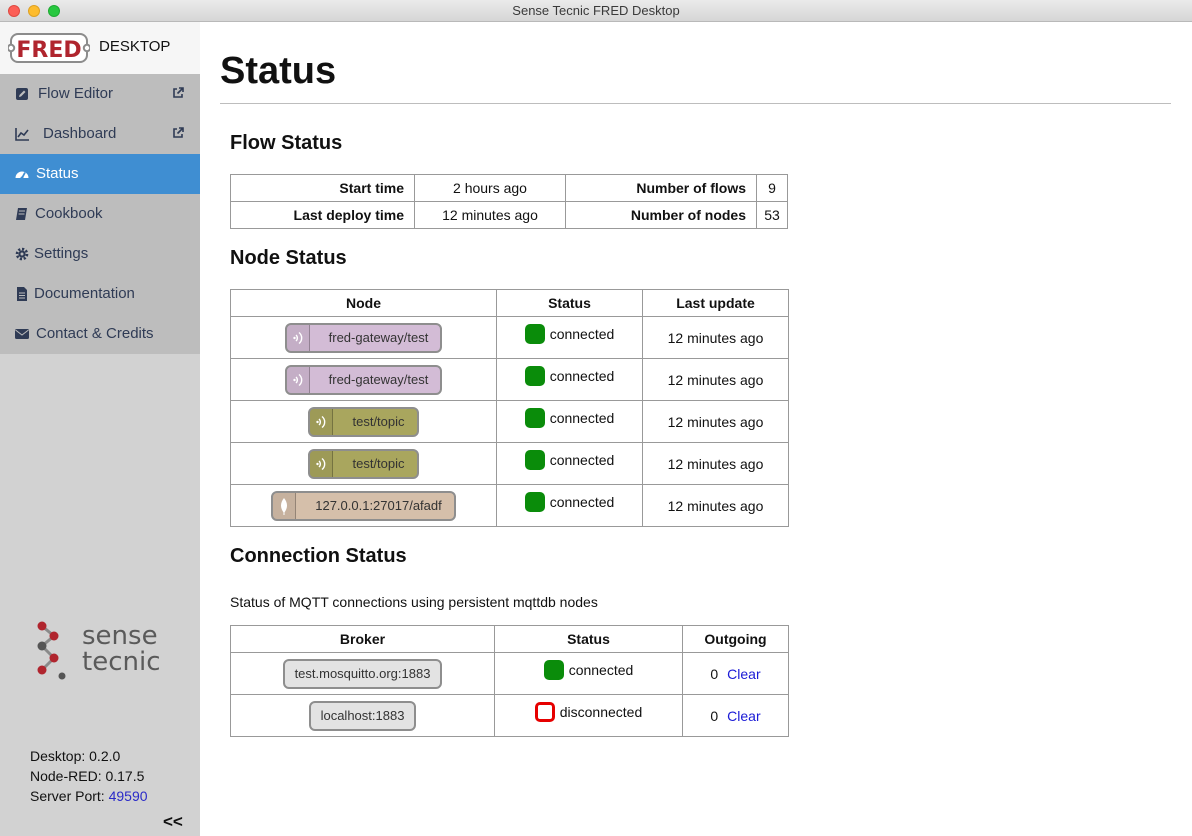 The image size is (1192, 836). I want to click on broker-pill: test.mosquitto.org:1883, so click(362, 673).